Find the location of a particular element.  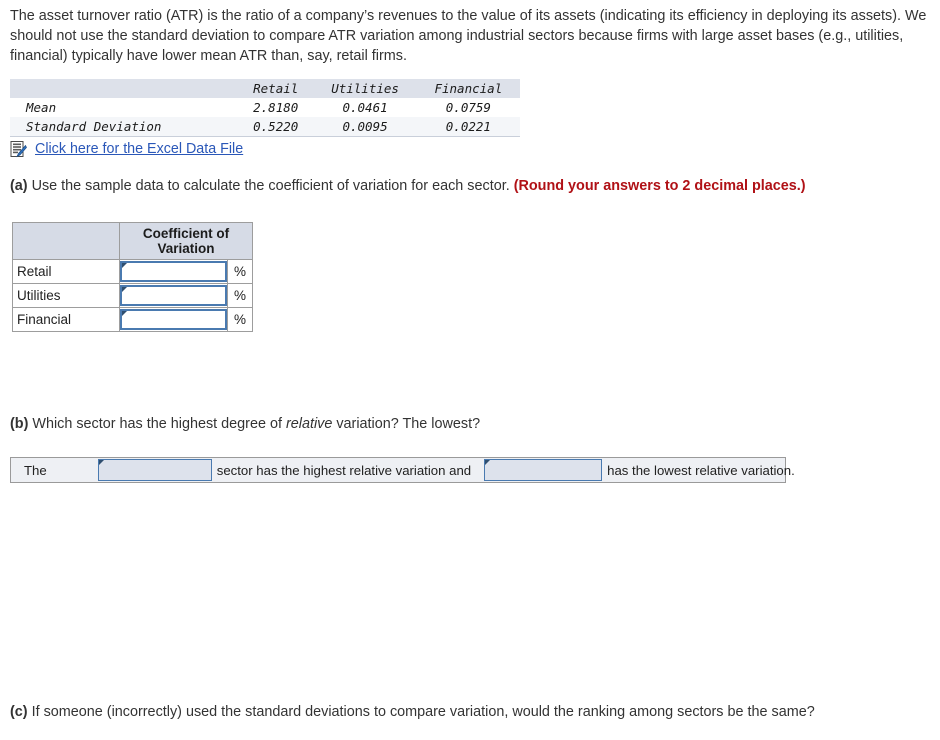

cov-row-label-financial: Financial is located at coordinates (66, 319).